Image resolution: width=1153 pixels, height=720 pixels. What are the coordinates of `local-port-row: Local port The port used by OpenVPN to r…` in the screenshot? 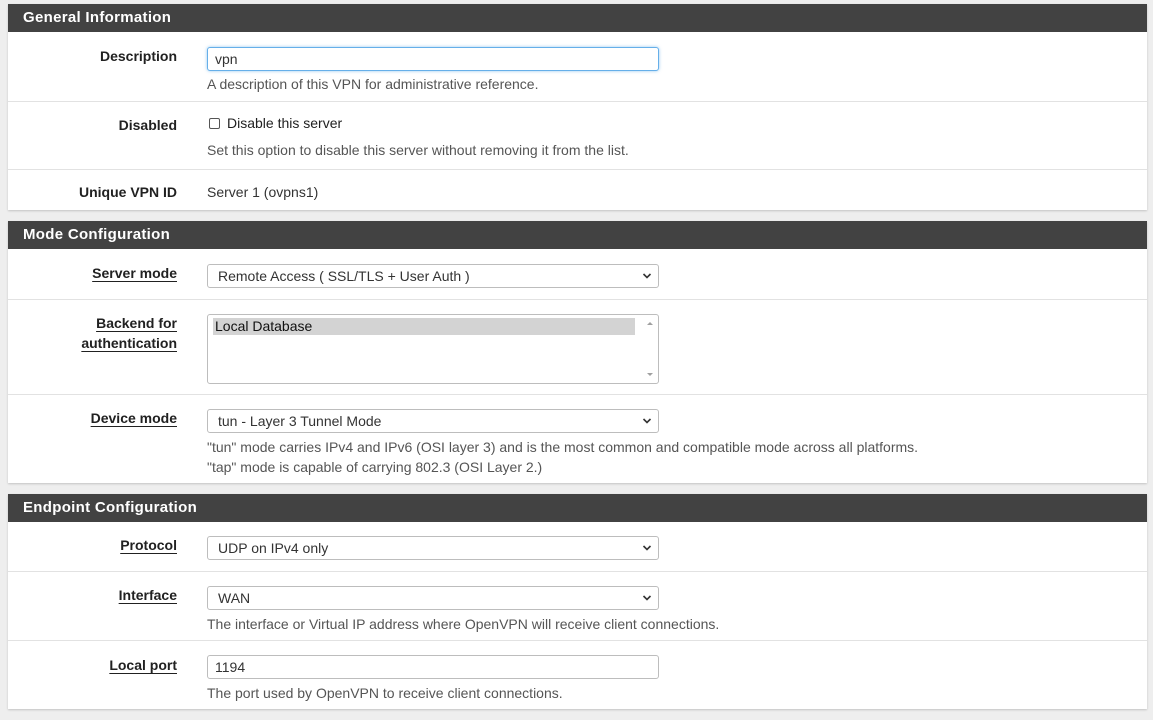 It's located at (577, 674).